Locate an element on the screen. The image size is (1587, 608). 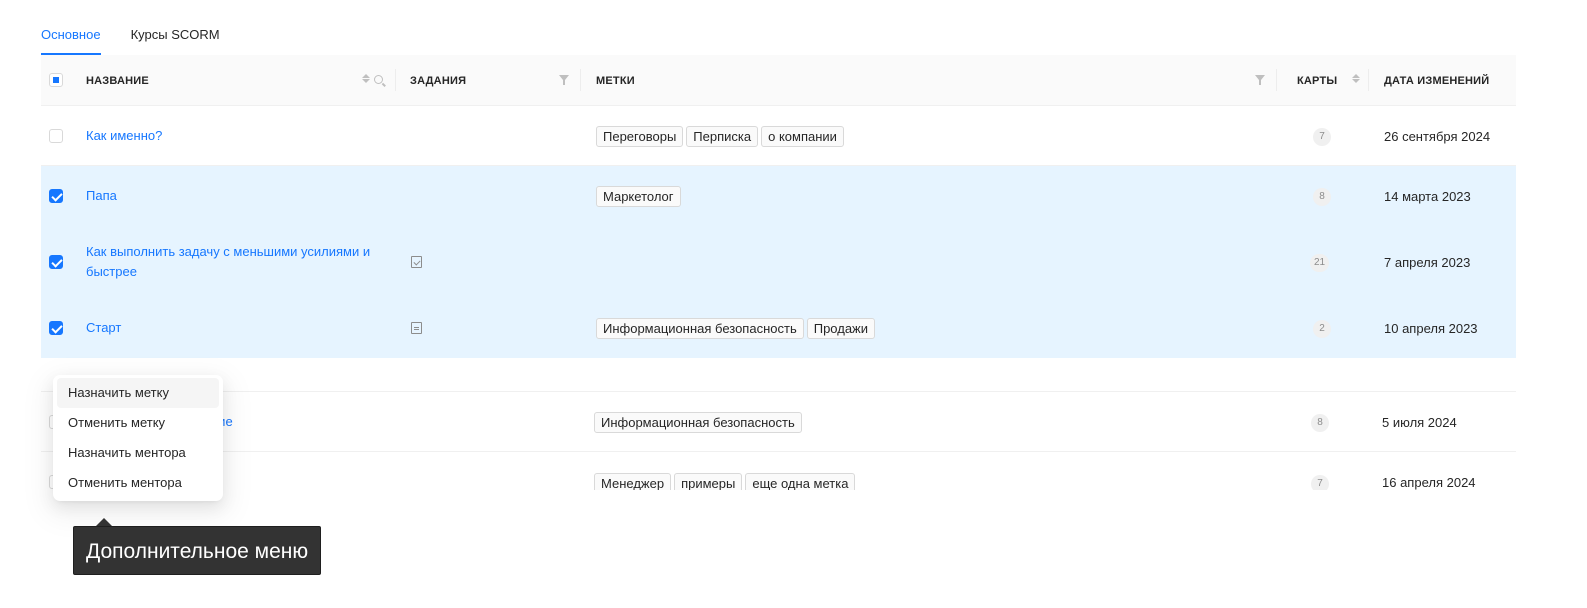
document-task-icon is located at coordinates (416, 328).